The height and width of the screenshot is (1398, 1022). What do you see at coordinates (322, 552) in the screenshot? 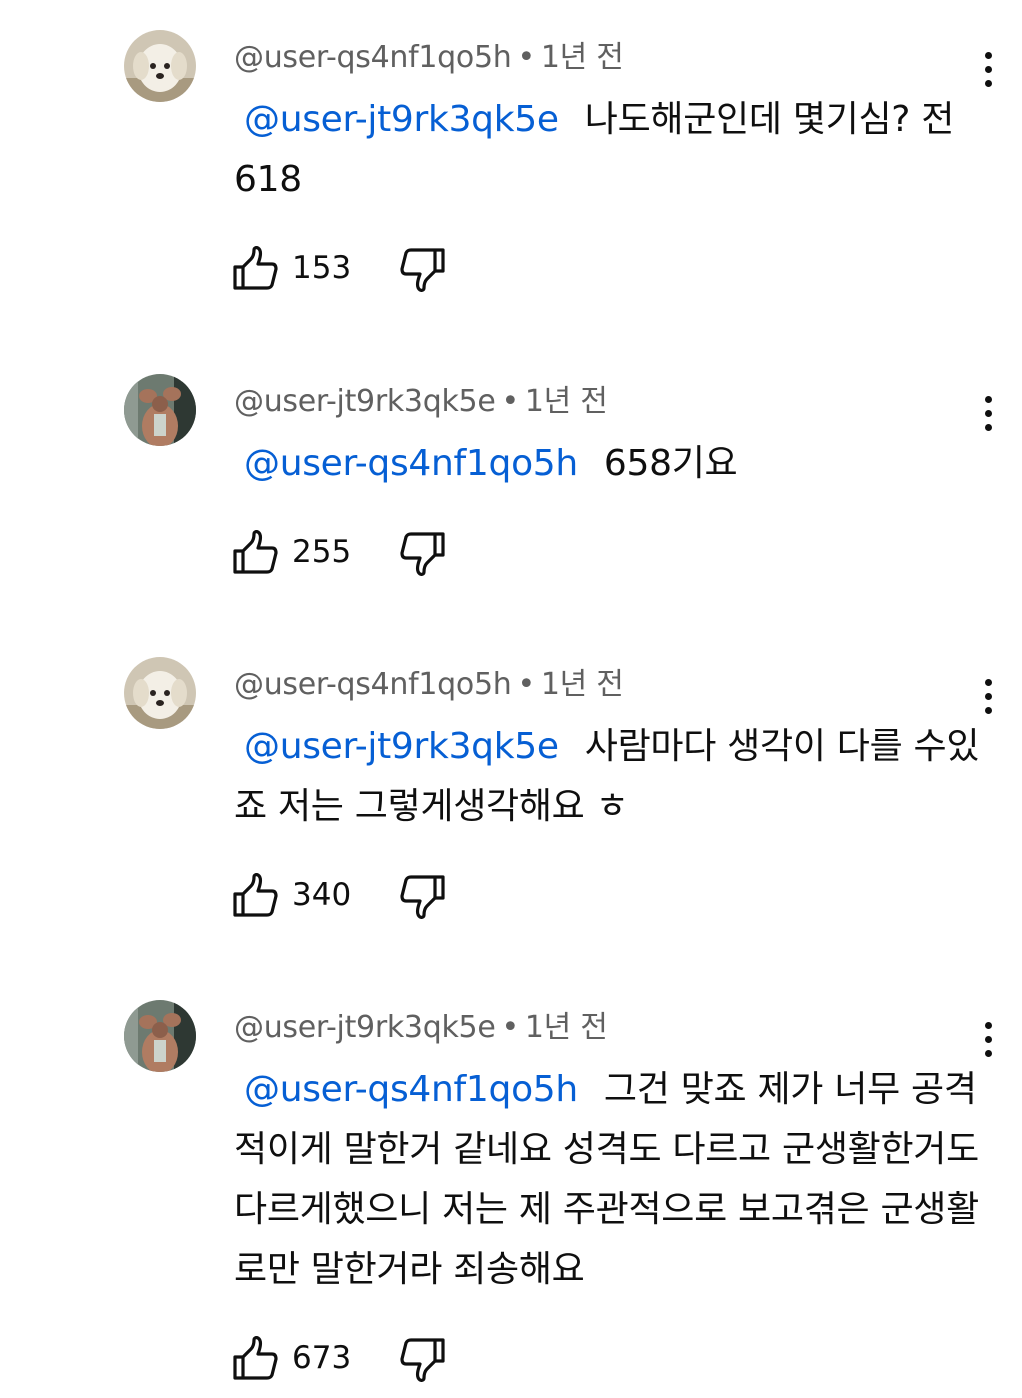
I see `like-count: 255` at bounding box center [322, 552].